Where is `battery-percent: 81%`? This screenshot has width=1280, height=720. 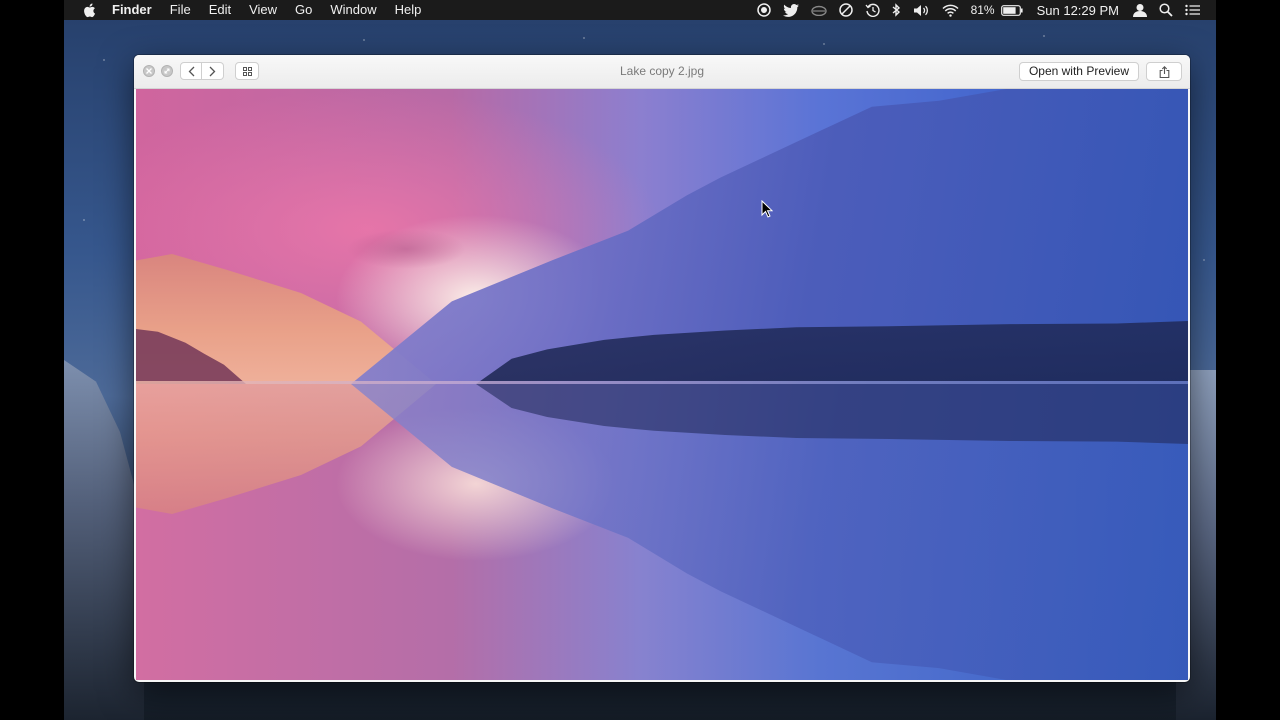
battery-percent: 81% is located at coordinates (982, 10).